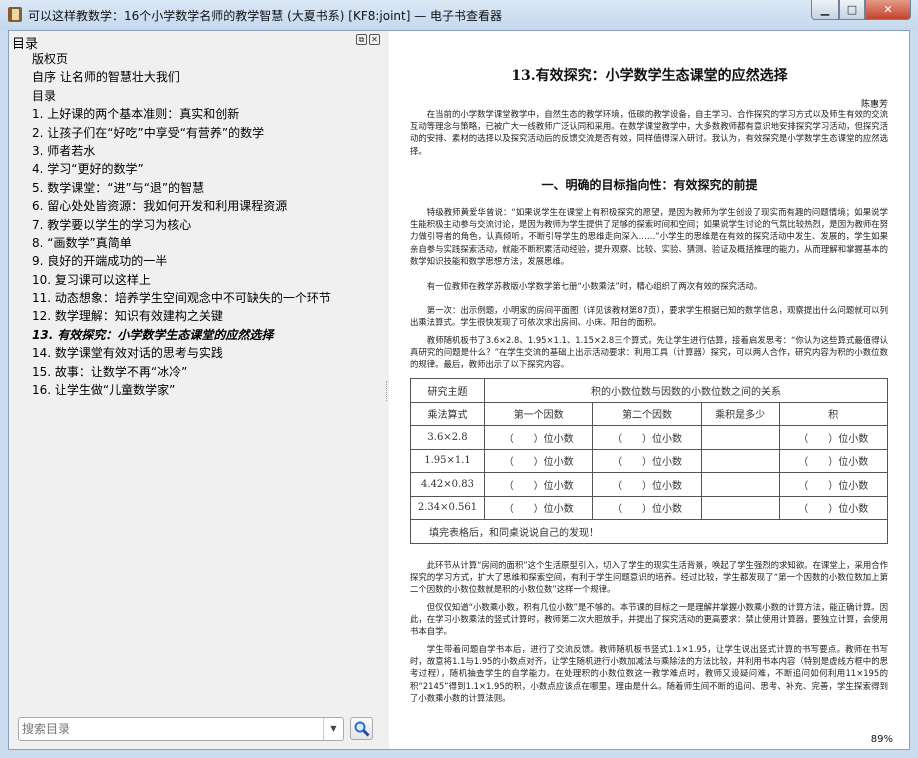  Describe the element at coordinates (181, 243) in the screenshot. I see `toc-item: 8. “画数学”真简单` at that location.